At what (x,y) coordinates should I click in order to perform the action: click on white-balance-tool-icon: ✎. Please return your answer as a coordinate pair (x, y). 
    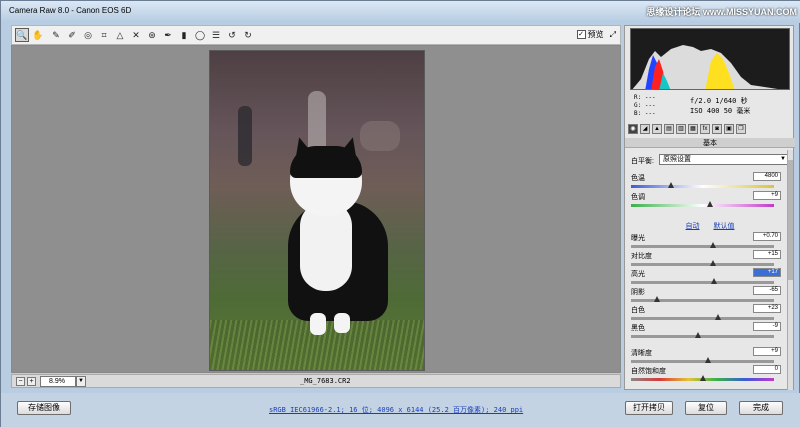
    Looking at the image, I should click on (56, 35).